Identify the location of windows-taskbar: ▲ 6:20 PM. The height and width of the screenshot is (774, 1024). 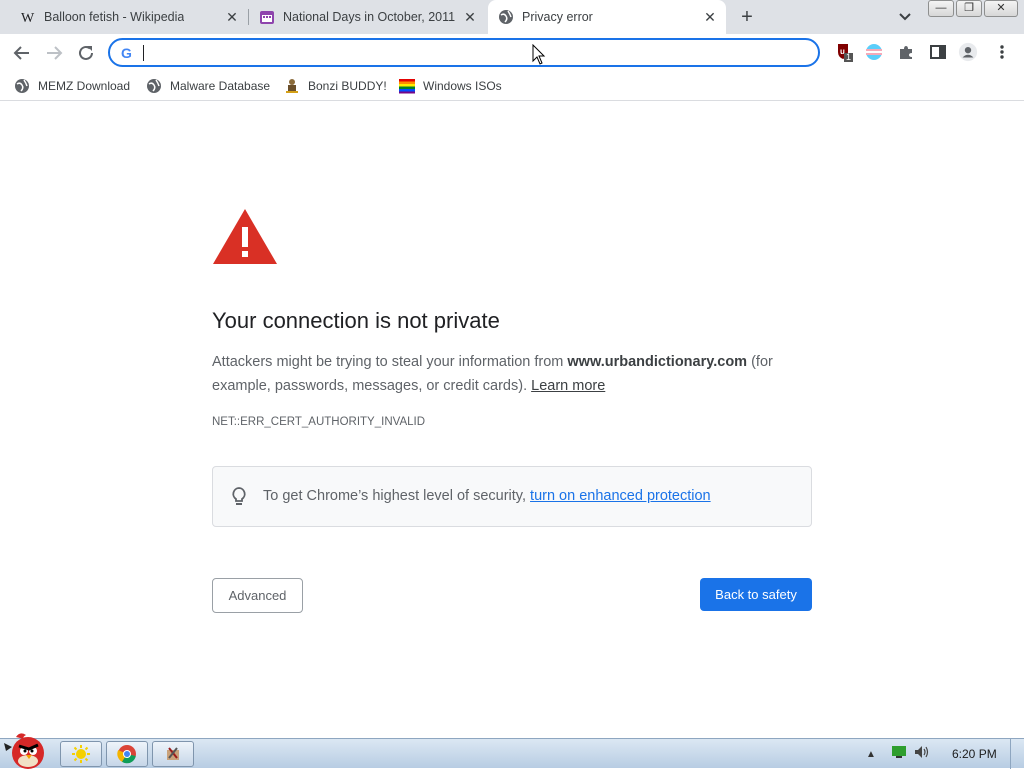
(512, 751).